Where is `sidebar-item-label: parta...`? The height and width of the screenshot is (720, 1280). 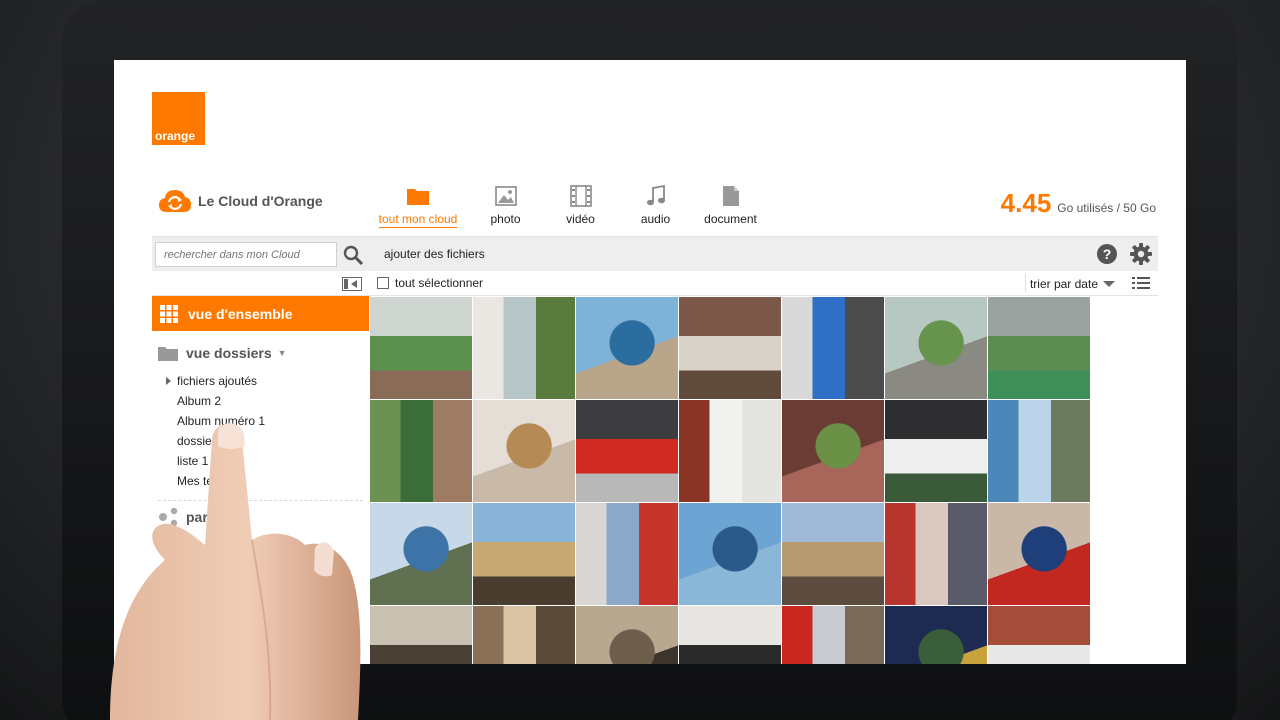
sidebar-item-label: parta... is located at coordinates (209, 517).